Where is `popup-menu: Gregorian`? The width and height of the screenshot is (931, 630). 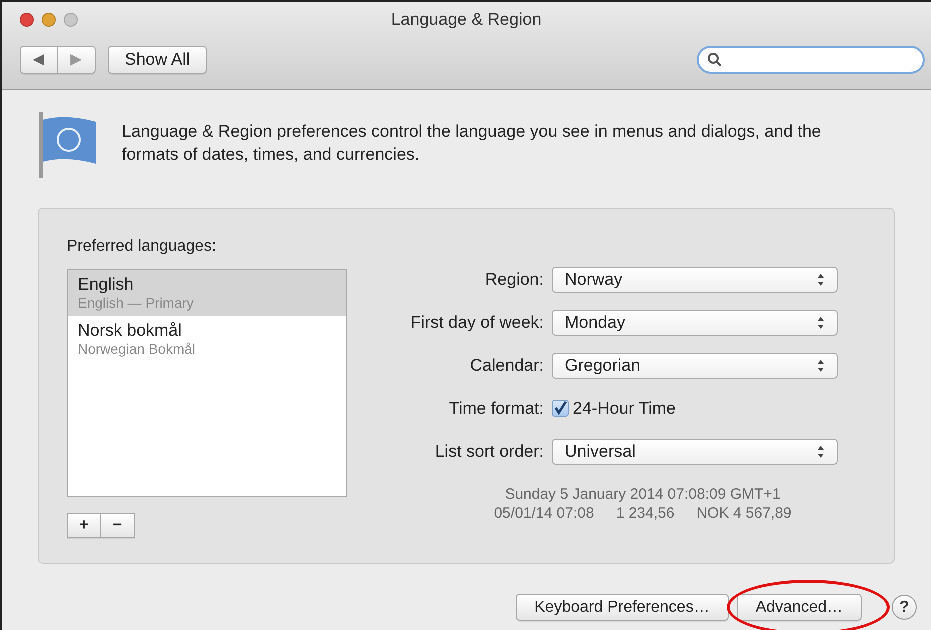 popup-menu: Gregorian is located at coordinates (695, 366).